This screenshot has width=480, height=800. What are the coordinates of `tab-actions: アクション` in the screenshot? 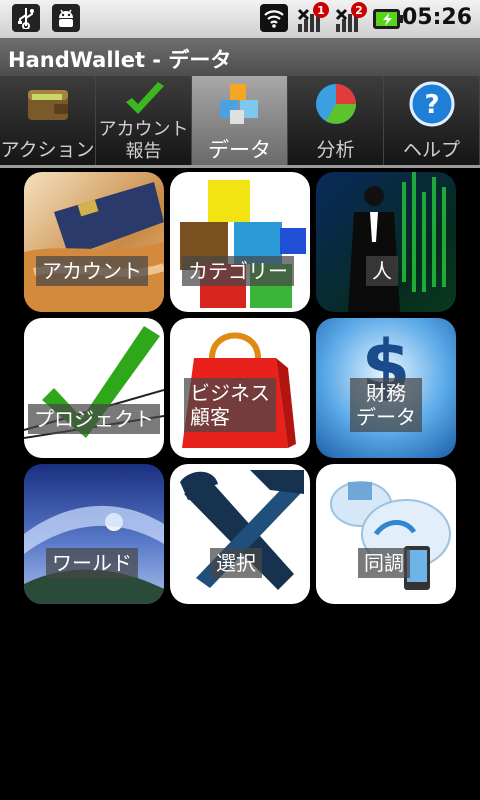 It's located at (48, 120).